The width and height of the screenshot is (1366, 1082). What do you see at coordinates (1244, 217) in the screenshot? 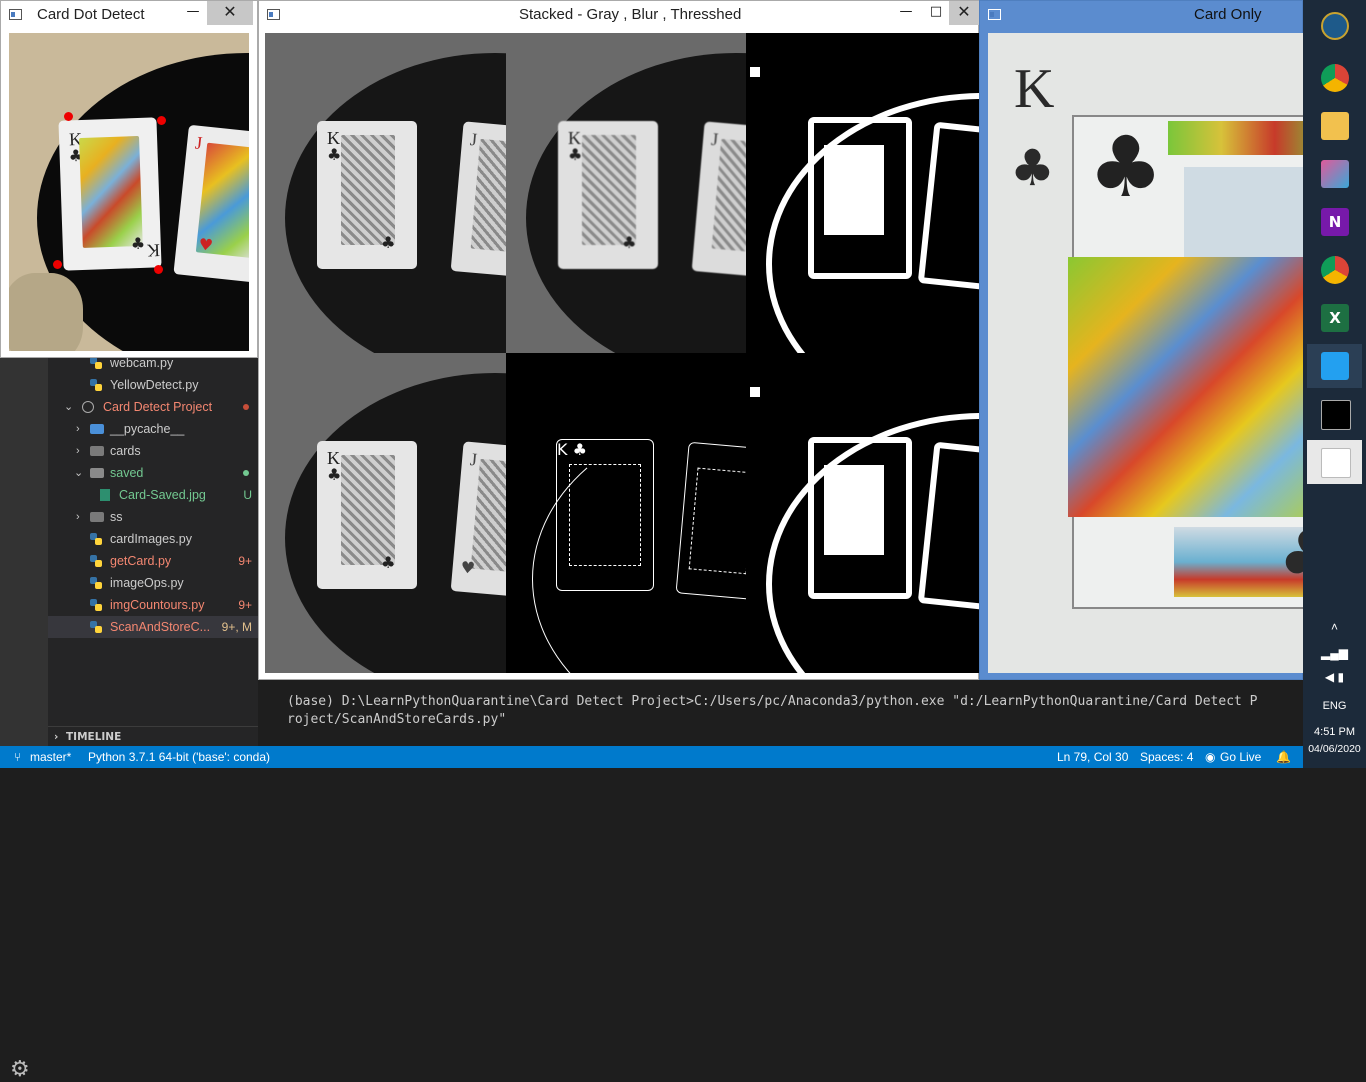
I see `king-head` at bounding box center [1244, 217].